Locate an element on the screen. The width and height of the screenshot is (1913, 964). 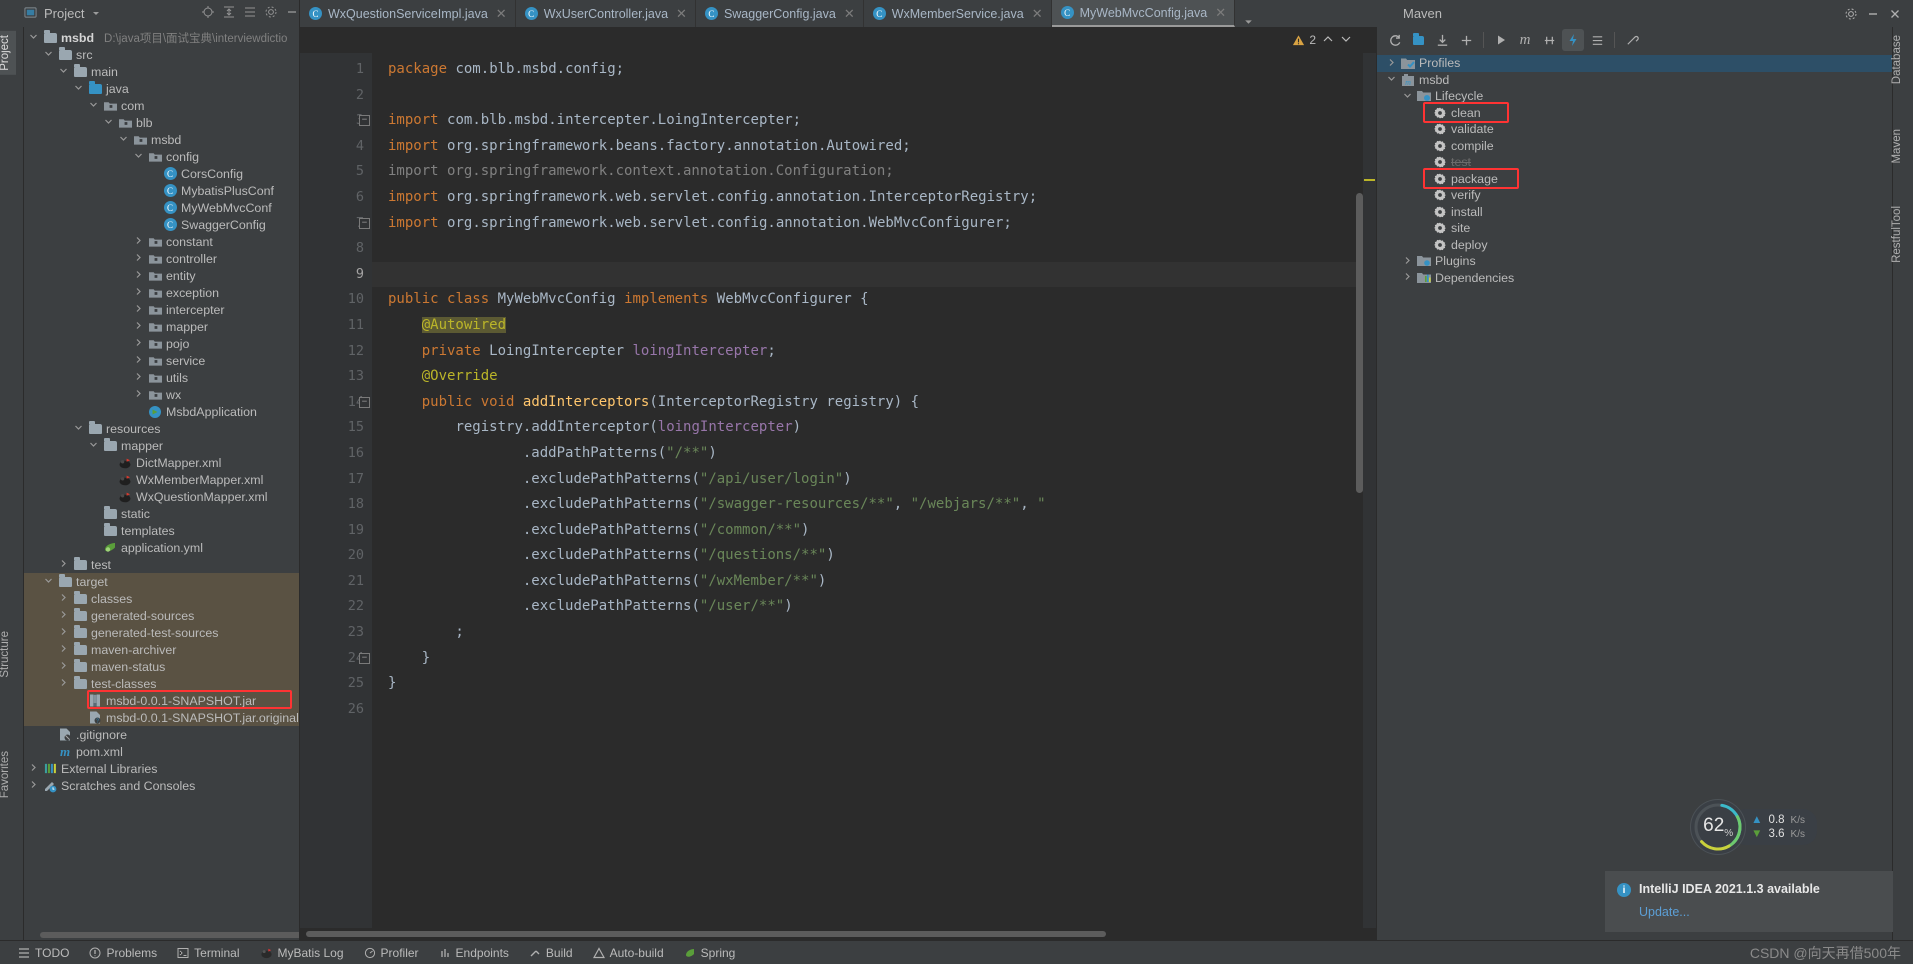
project-tree-row: External Libraries is located at coordinates (161, 768).